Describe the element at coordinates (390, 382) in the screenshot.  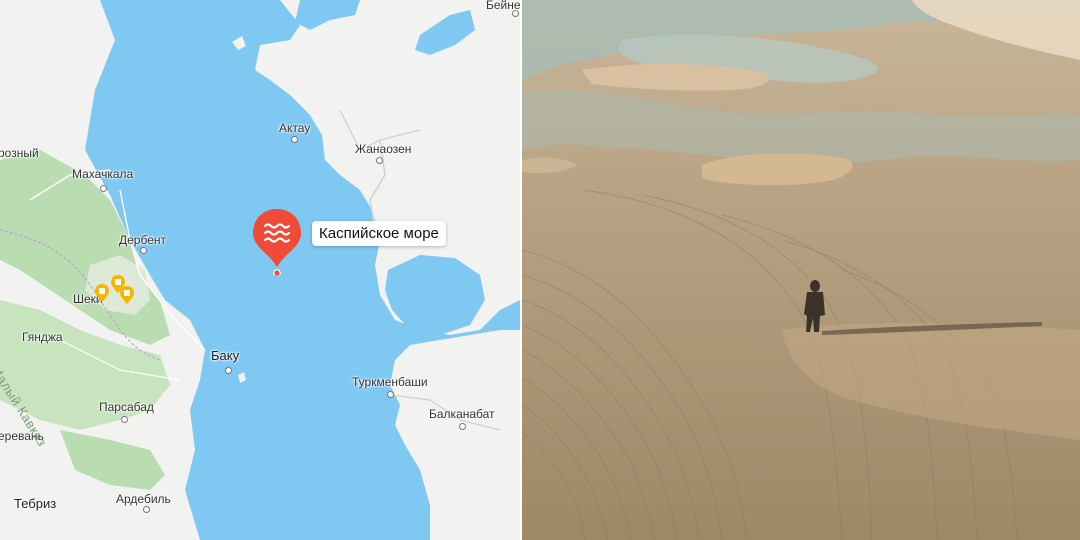
I see `city-label-turkmenbashi: Туркменбаши` at that location.